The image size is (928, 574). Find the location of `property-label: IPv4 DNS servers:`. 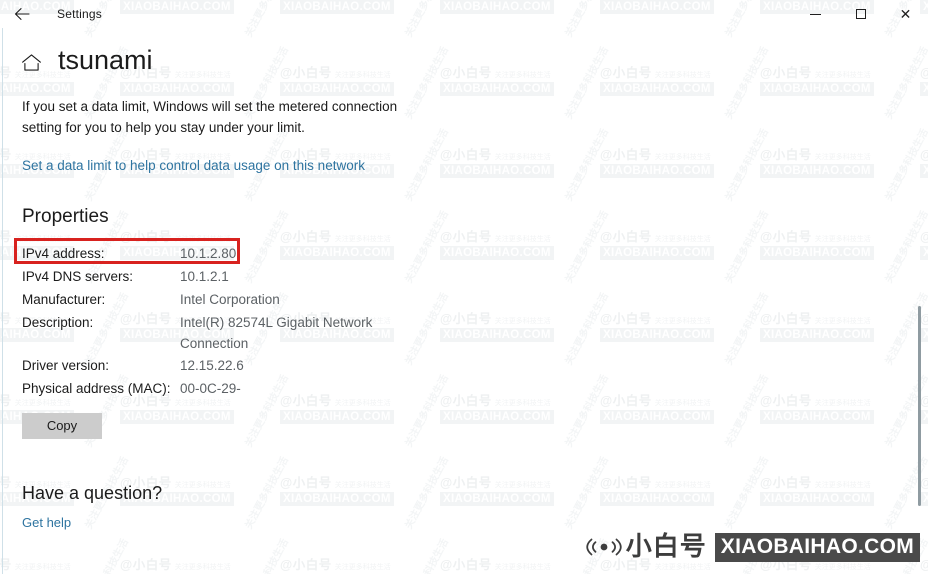

property-label: IPv4 DNS servers: is located at coordinates (78, 276).